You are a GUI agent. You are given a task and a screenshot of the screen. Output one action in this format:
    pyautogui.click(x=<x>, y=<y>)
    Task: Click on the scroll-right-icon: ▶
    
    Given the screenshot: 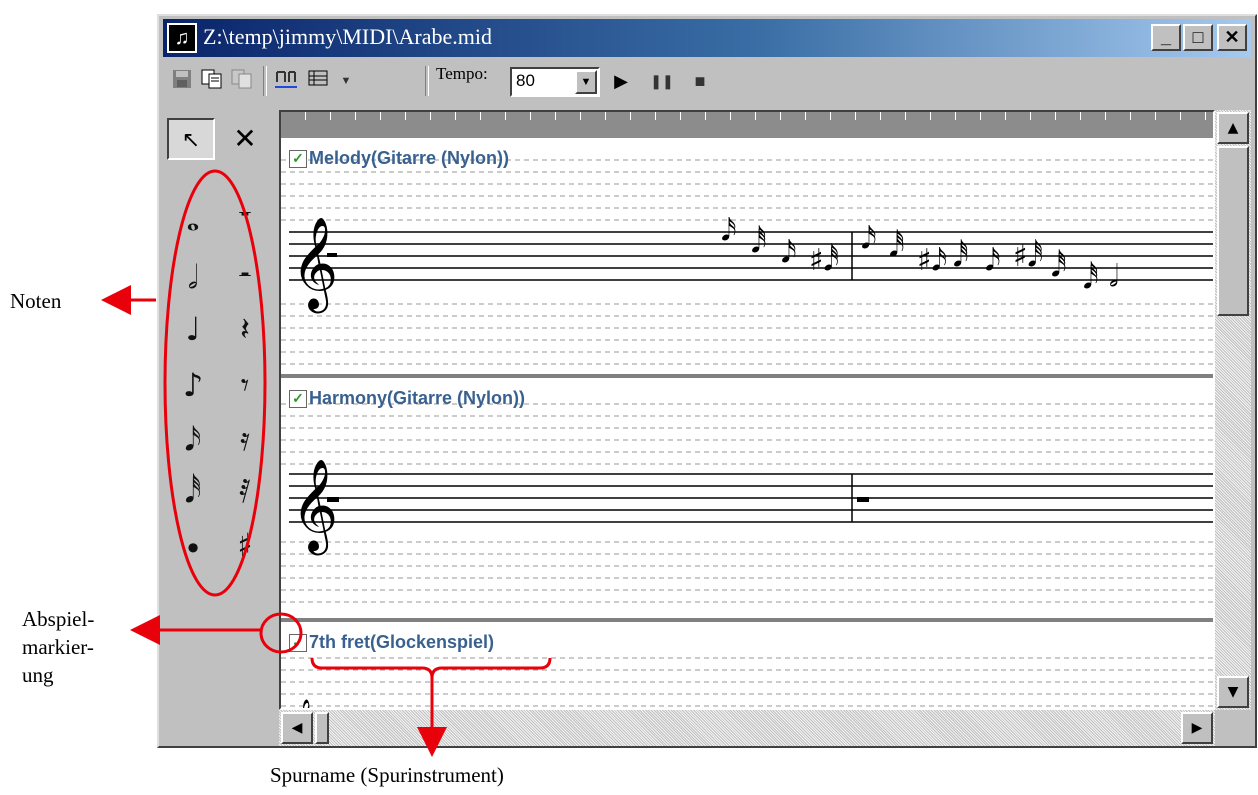 What is the action you would take?
    pyautogui.click(x=1197, y=728)
    